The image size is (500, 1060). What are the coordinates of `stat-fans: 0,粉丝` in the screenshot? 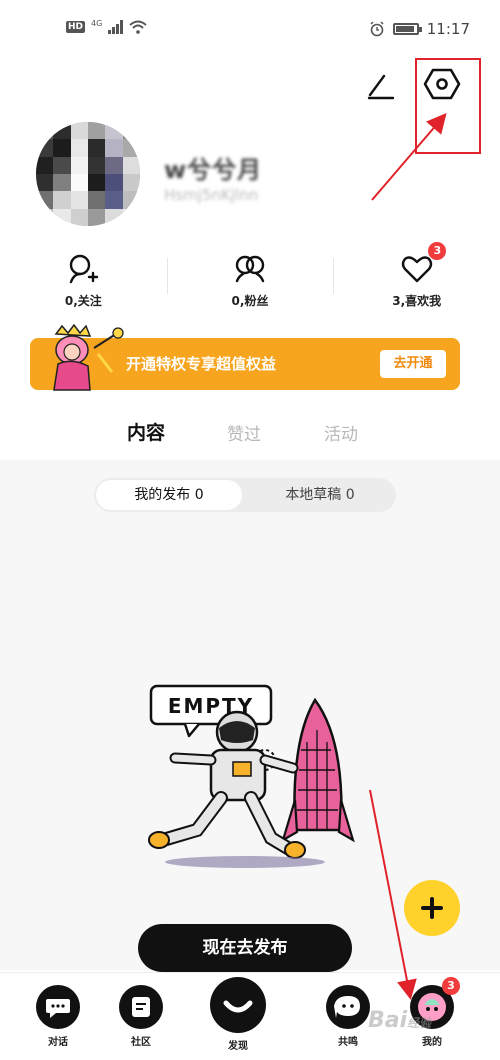 It's located at (250, 283).